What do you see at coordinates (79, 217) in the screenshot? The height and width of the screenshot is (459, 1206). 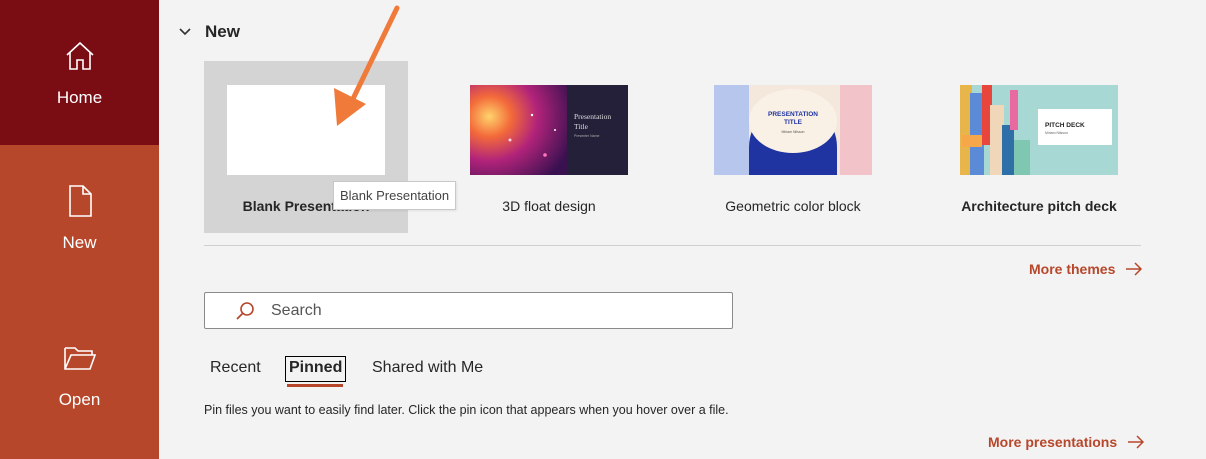 I see `sidebar-item-new: New` at bounding box center [79, 217].